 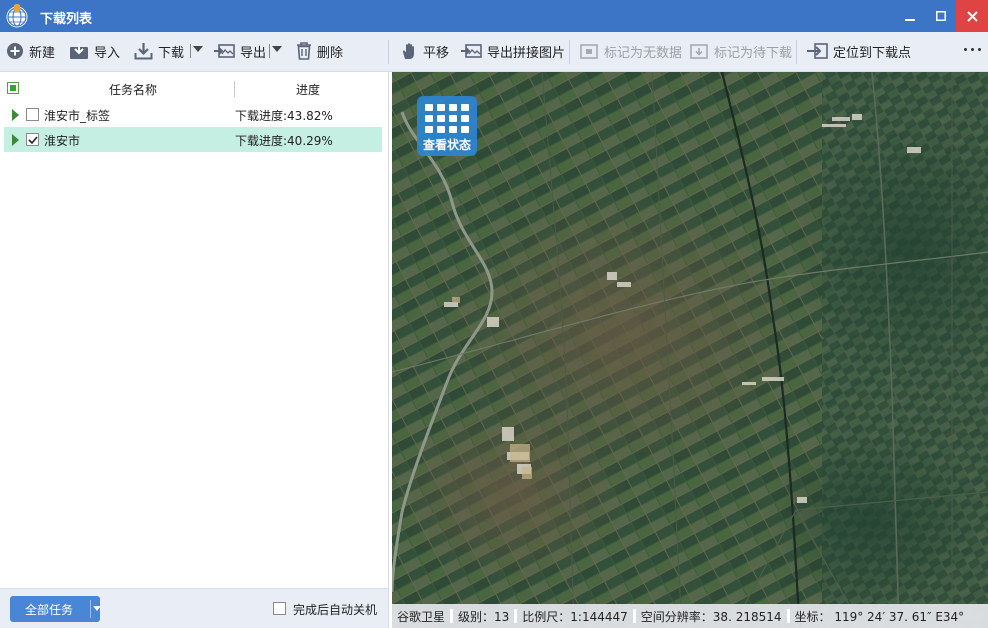 I want to click on mark-pending-label: 标记为待下载, so click(x=753, y=53).